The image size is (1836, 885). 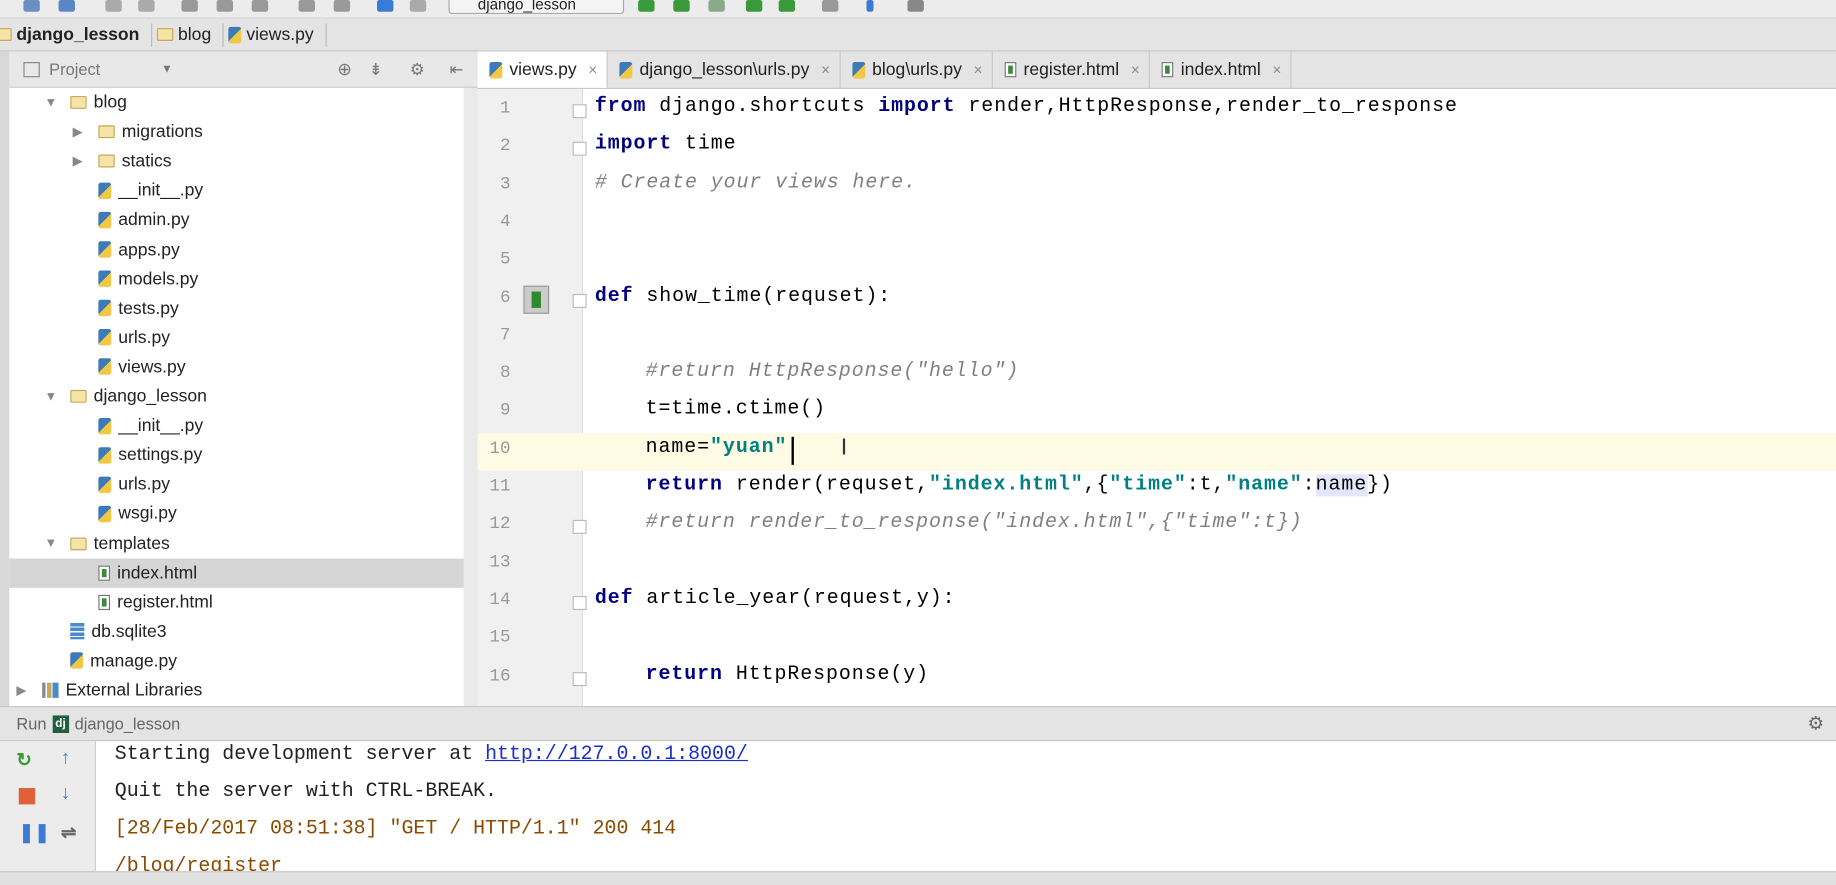 What do you see at coordinates (134, 690) in the screenshot?
I see `tree-item-label: External Libraries` at bounding box center [134, 690].